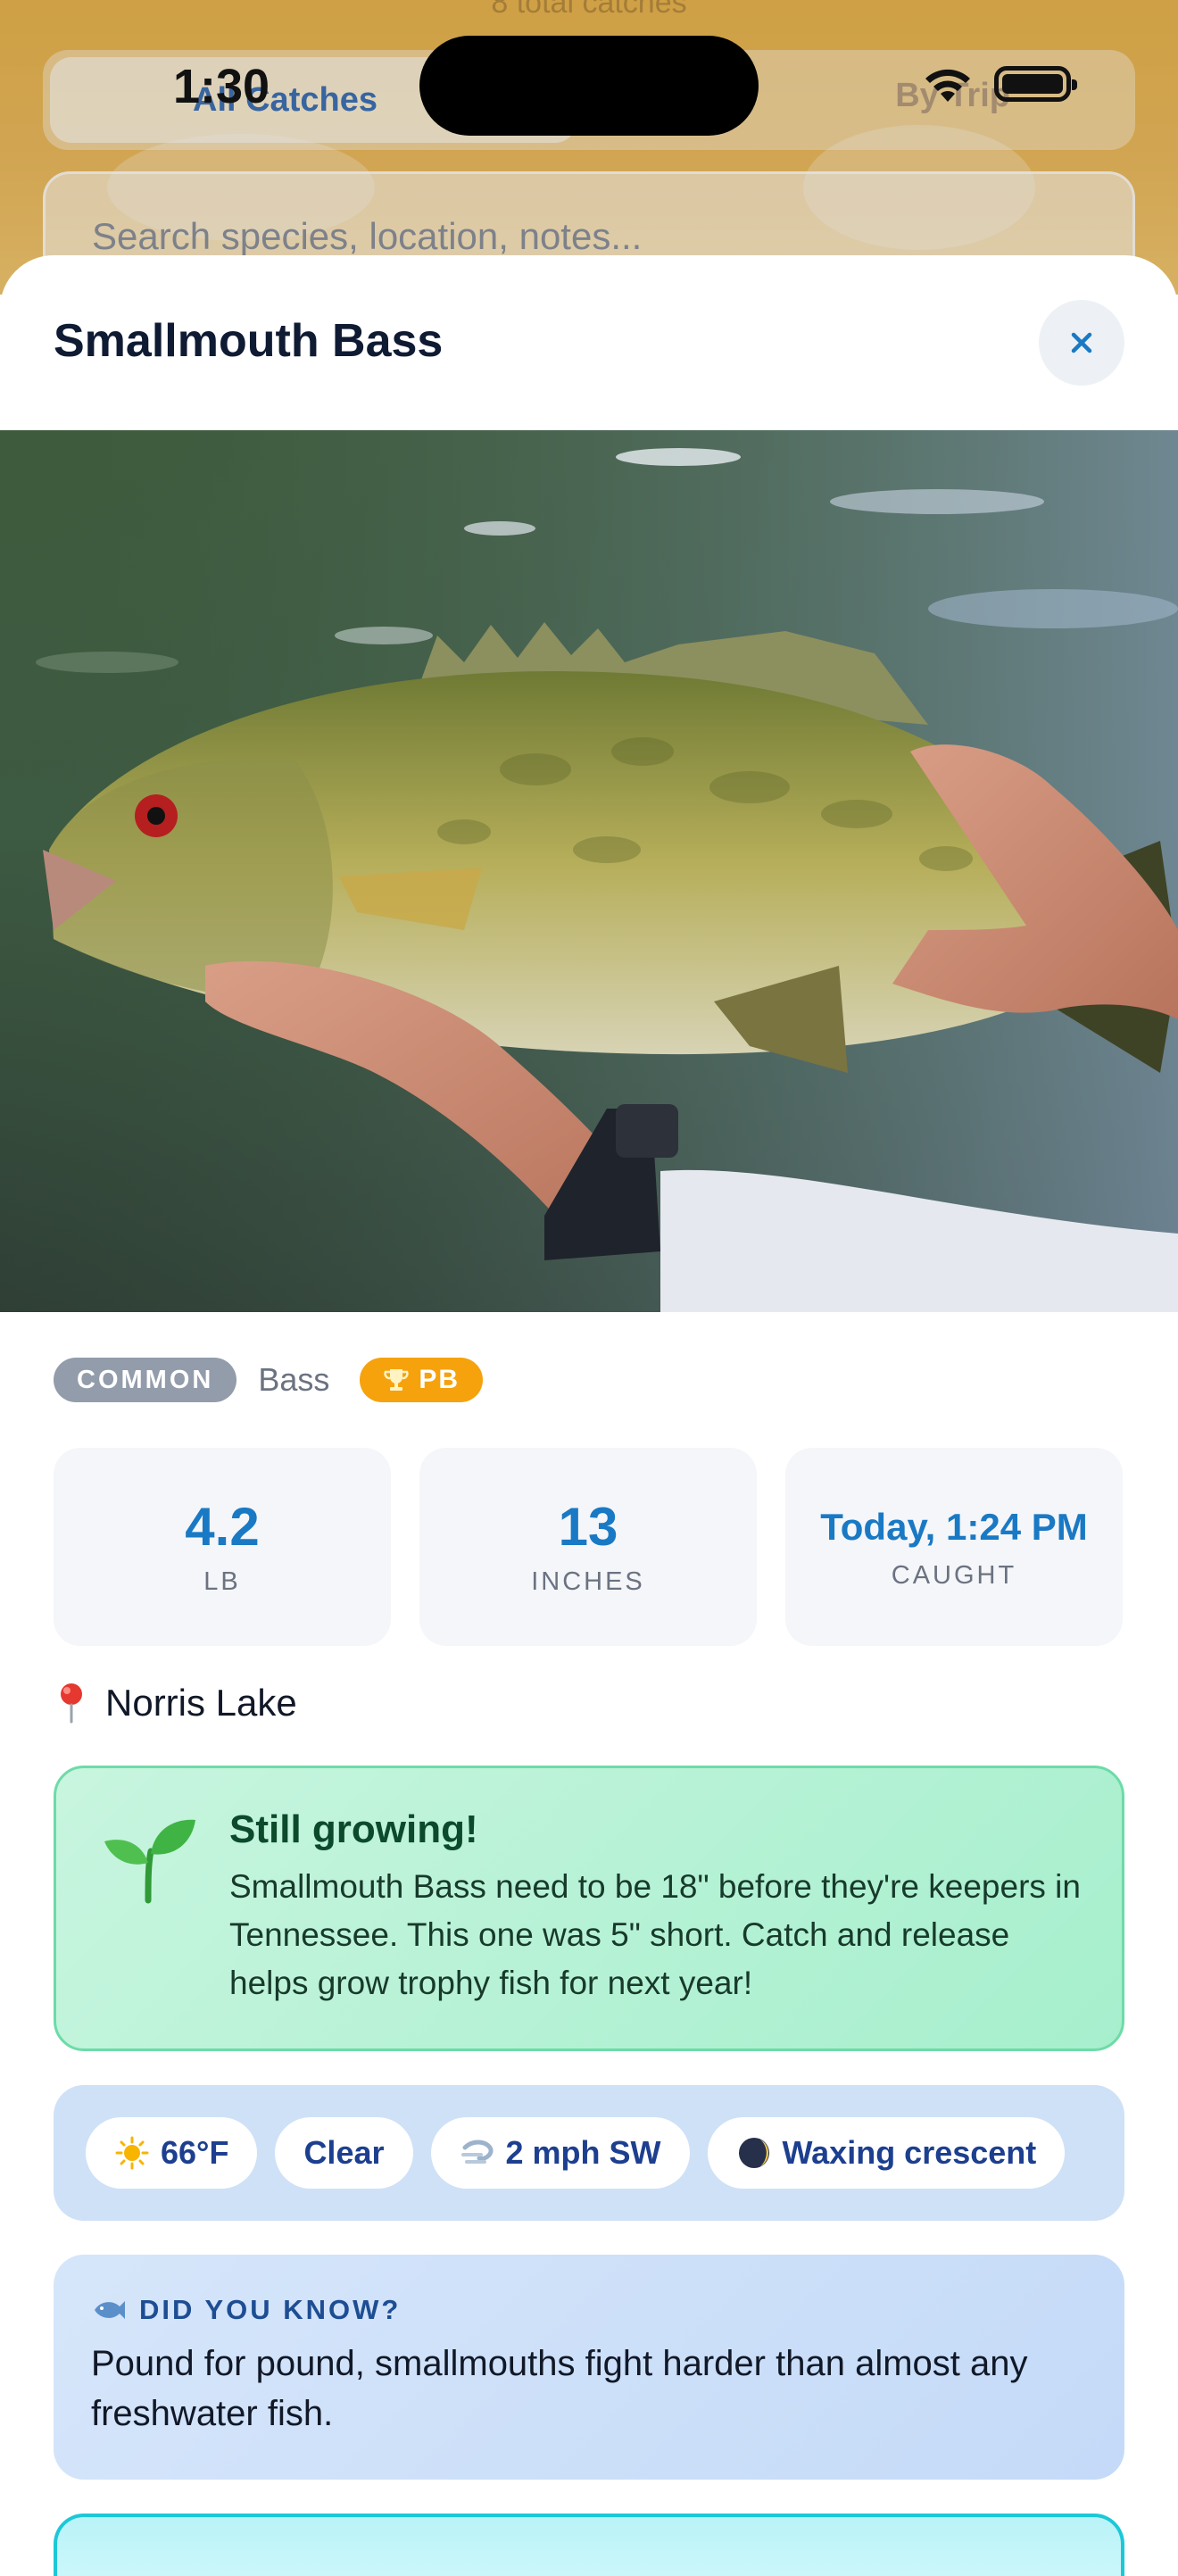  I want to click on status-icons, so click(999, 84).